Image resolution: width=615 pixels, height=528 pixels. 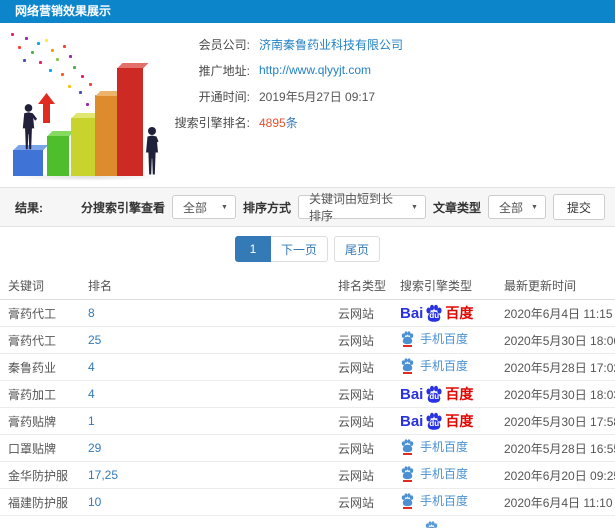 What do you see at coordinates (85, 105) in the screenshot?
I see `marketing-chart-illustration` at bounding box center [85, 105].